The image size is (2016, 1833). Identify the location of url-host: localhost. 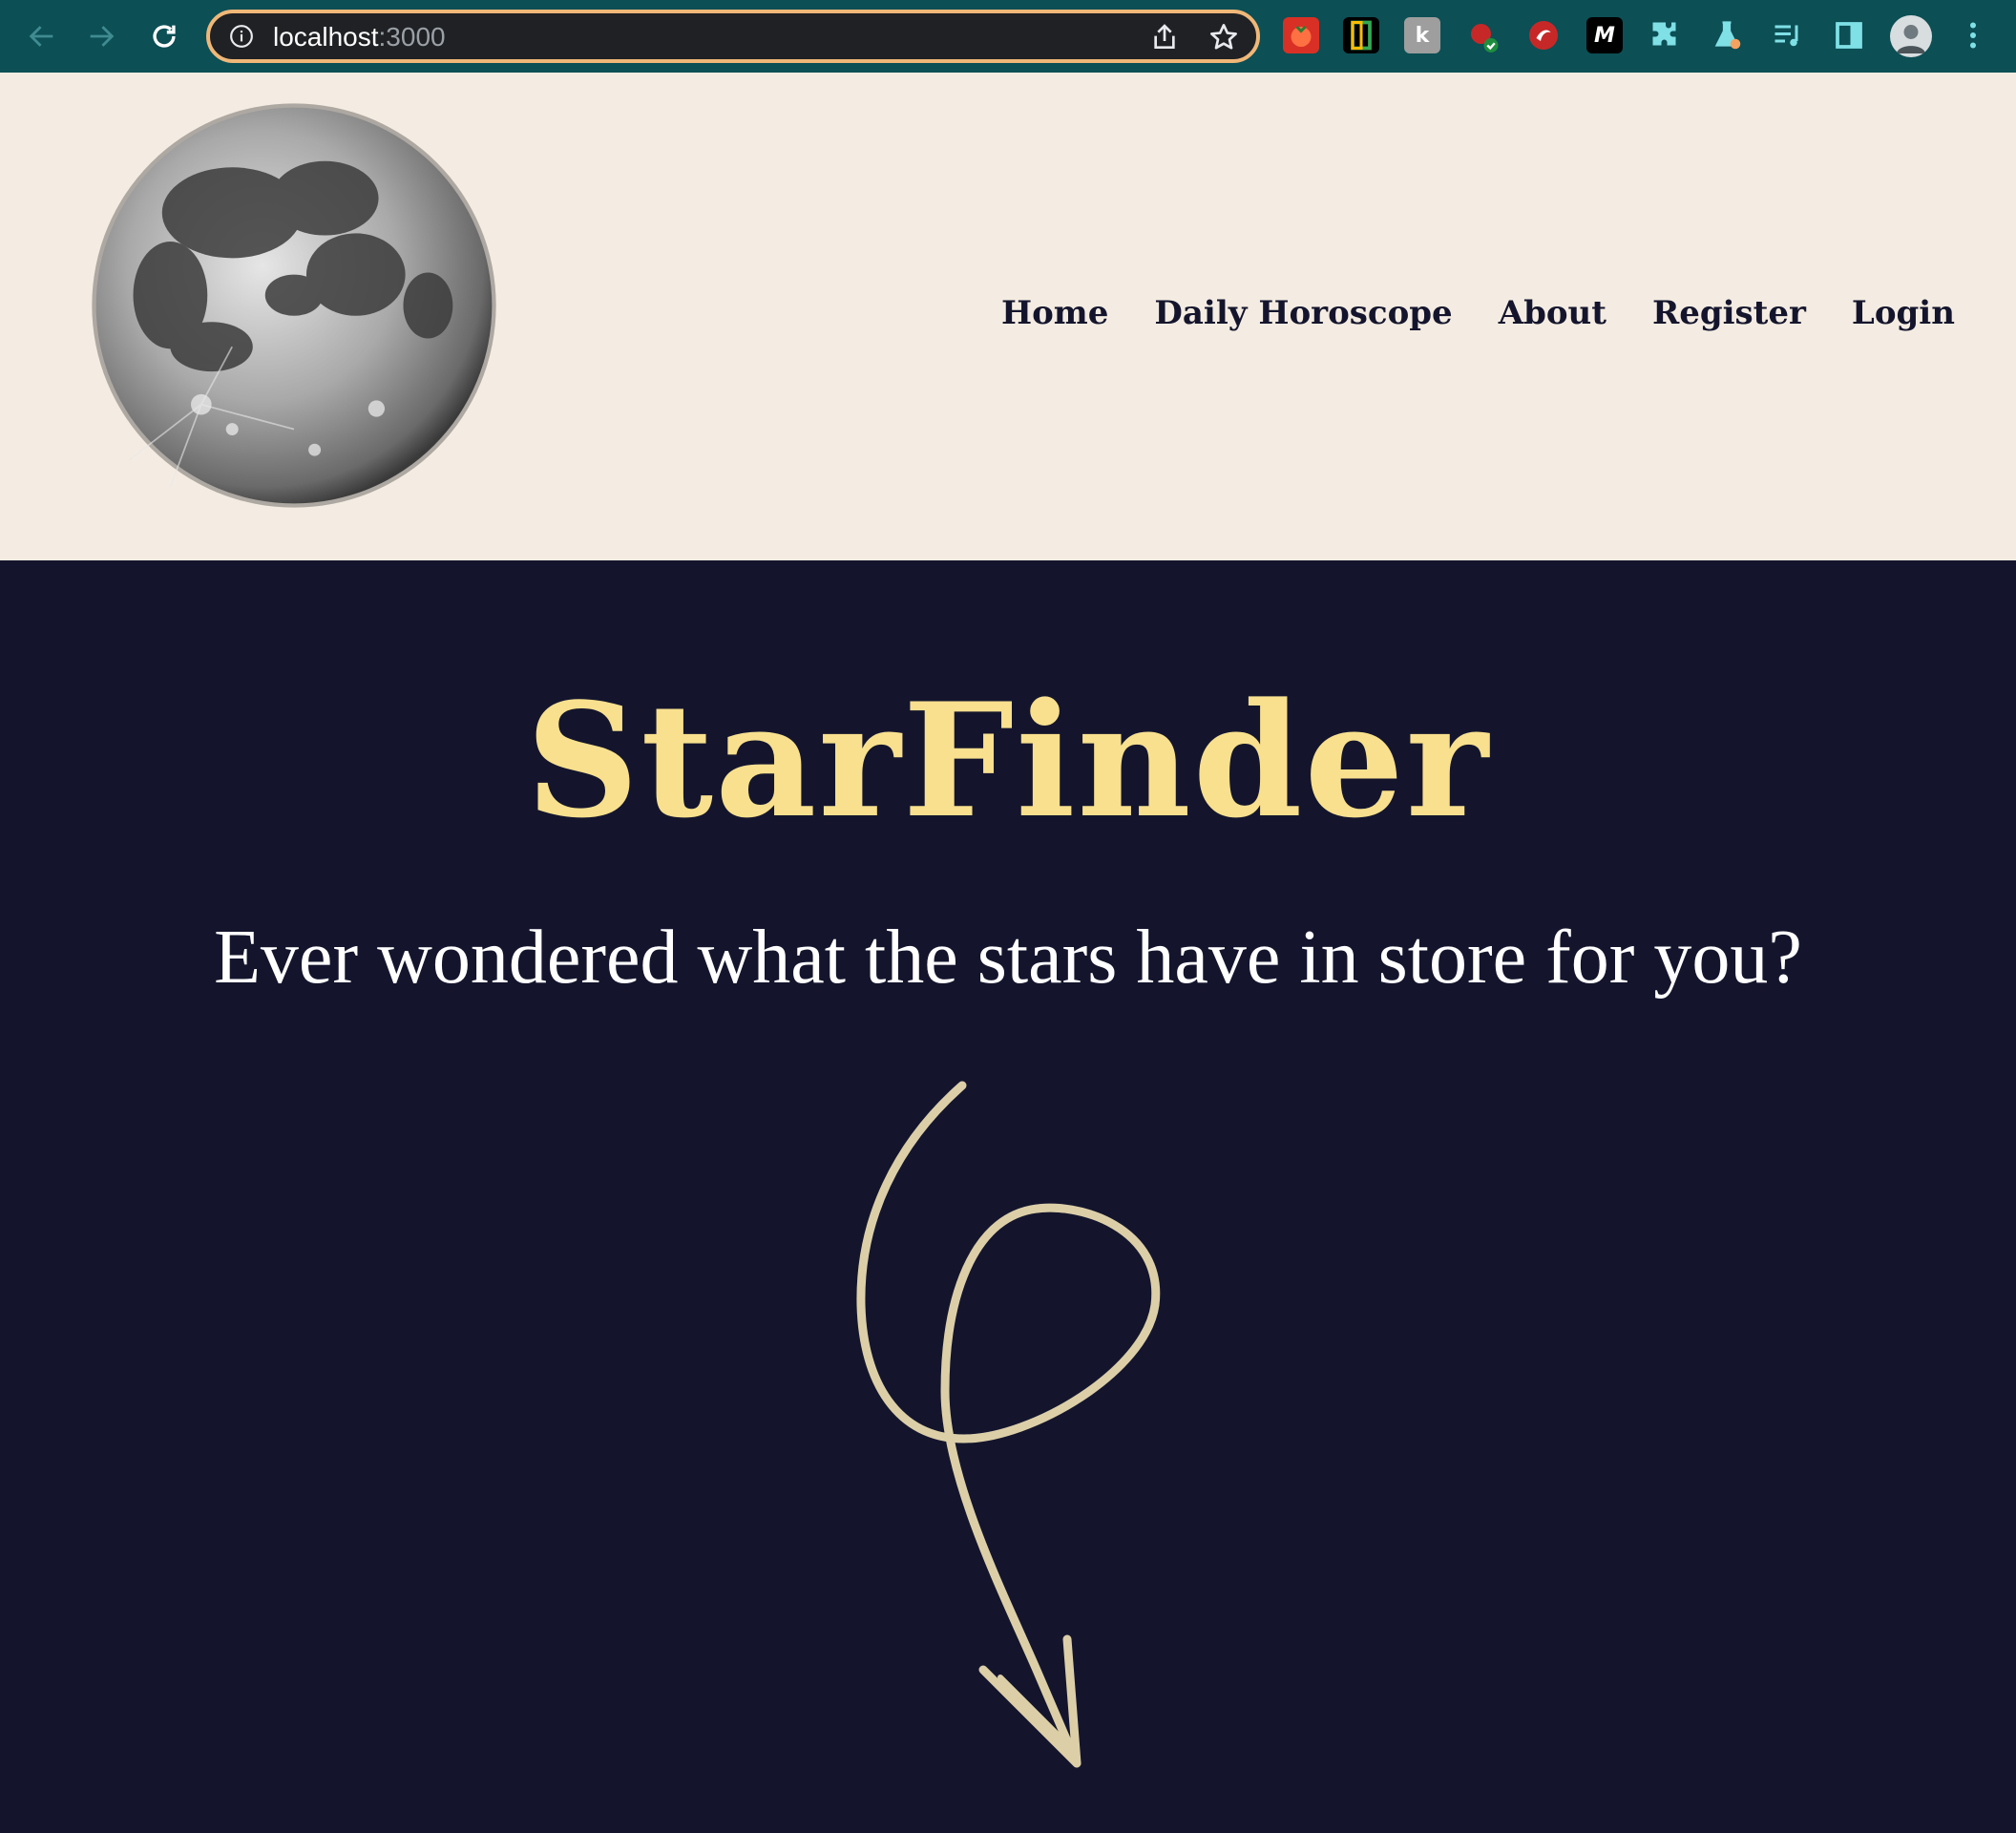
(326, 37).